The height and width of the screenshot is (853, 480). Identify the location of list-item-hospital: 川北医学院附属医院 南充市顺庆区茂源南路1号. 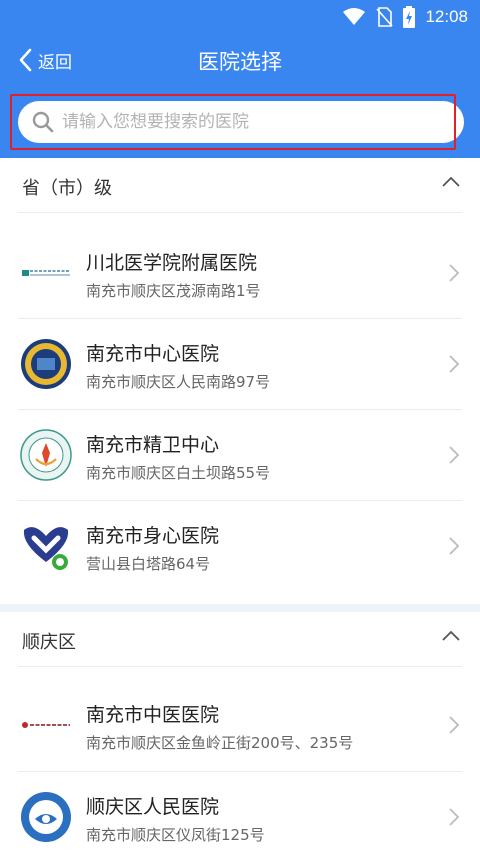
(240, 273).